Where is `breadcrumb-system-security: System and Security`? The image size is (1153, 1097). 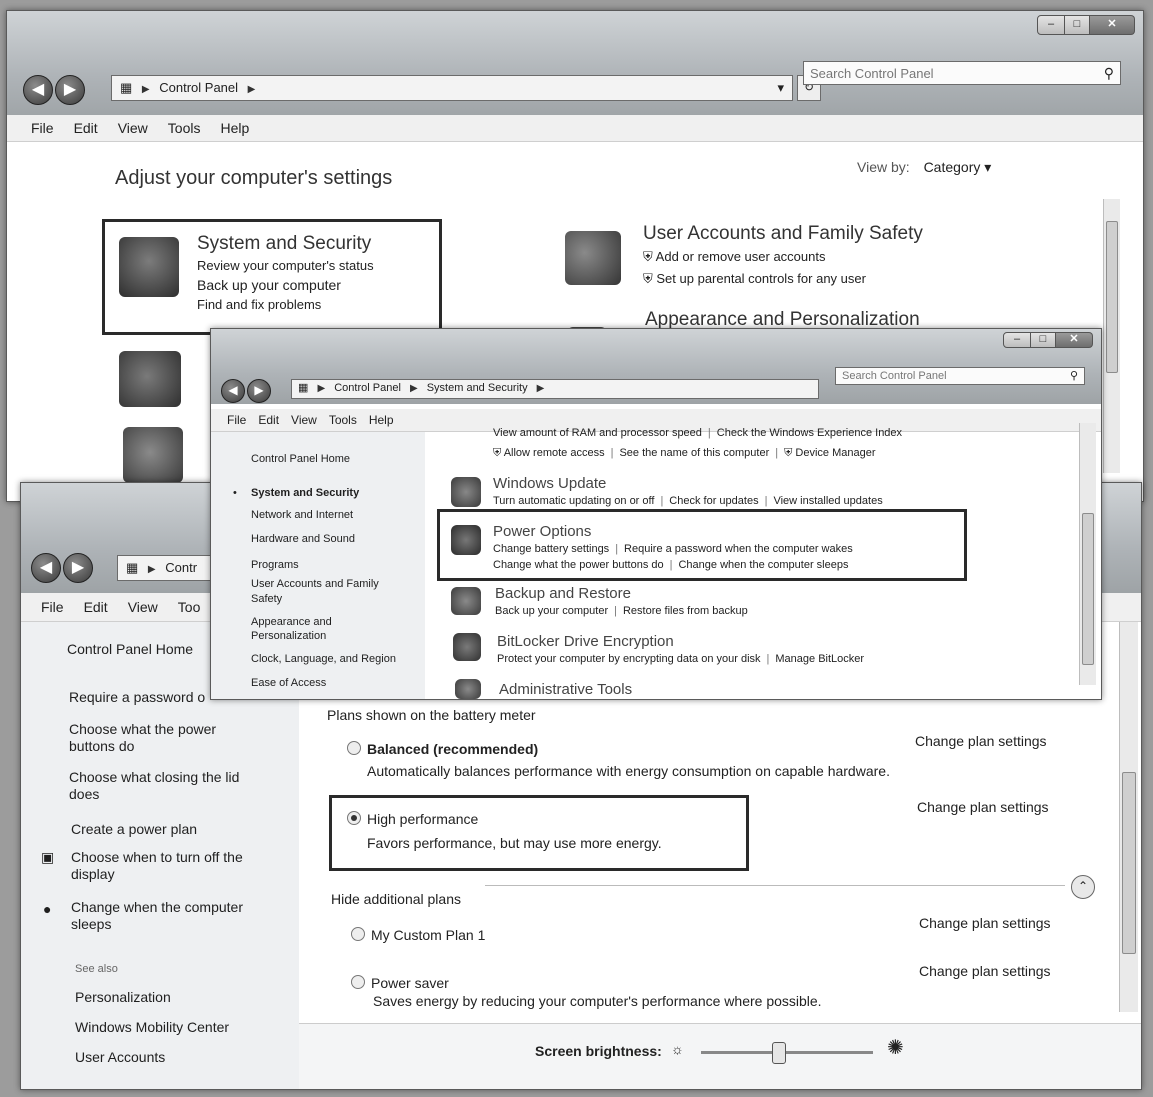
breadcrumb-system-security: System and Security is located at coordinates (477, 388).